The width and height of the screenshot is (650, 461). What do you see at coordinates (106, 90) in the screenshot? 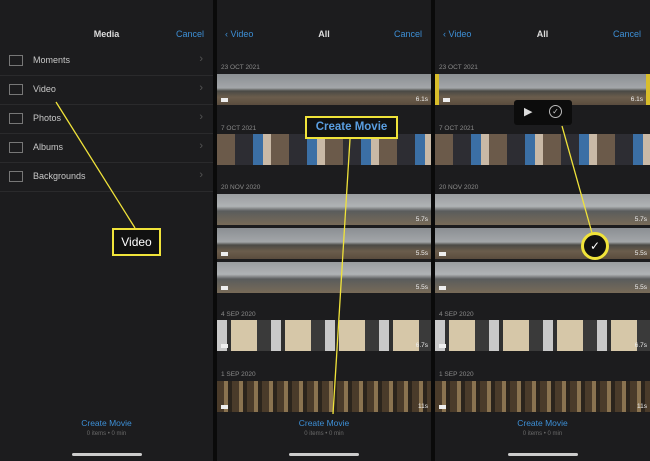
I see `list-item-video: Video ›` at bounding box center [106, 90].